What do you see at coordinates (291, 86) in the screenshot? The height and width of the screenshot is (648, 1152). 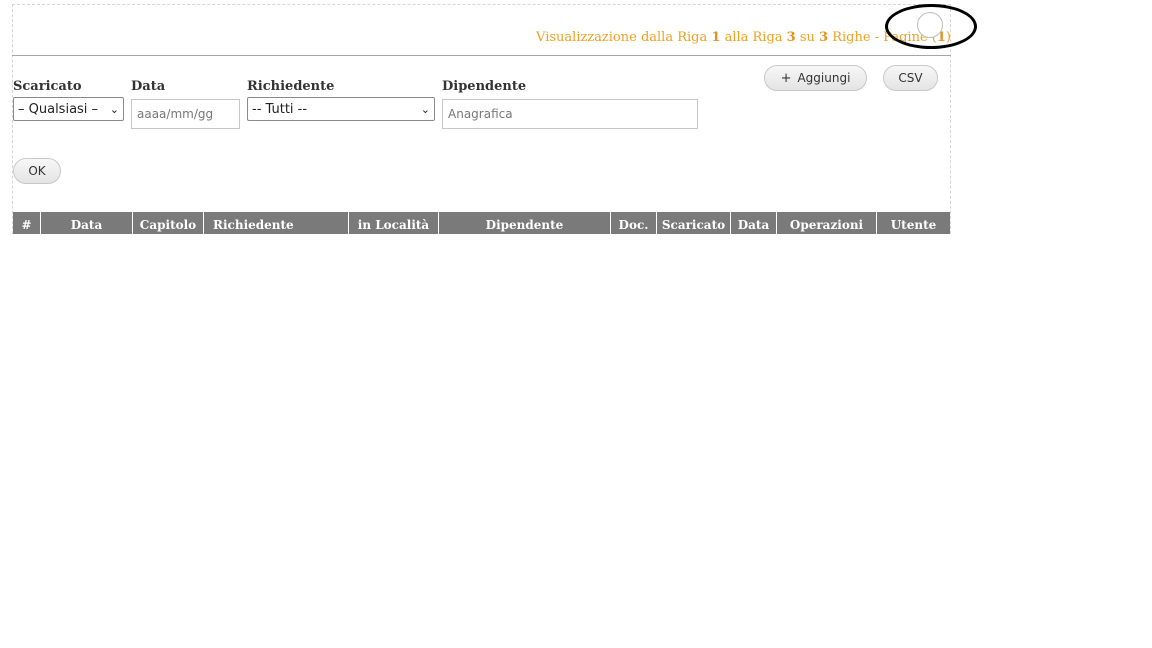 I see `richiedente-label: Richiedente` at bounding box center [291, 86].